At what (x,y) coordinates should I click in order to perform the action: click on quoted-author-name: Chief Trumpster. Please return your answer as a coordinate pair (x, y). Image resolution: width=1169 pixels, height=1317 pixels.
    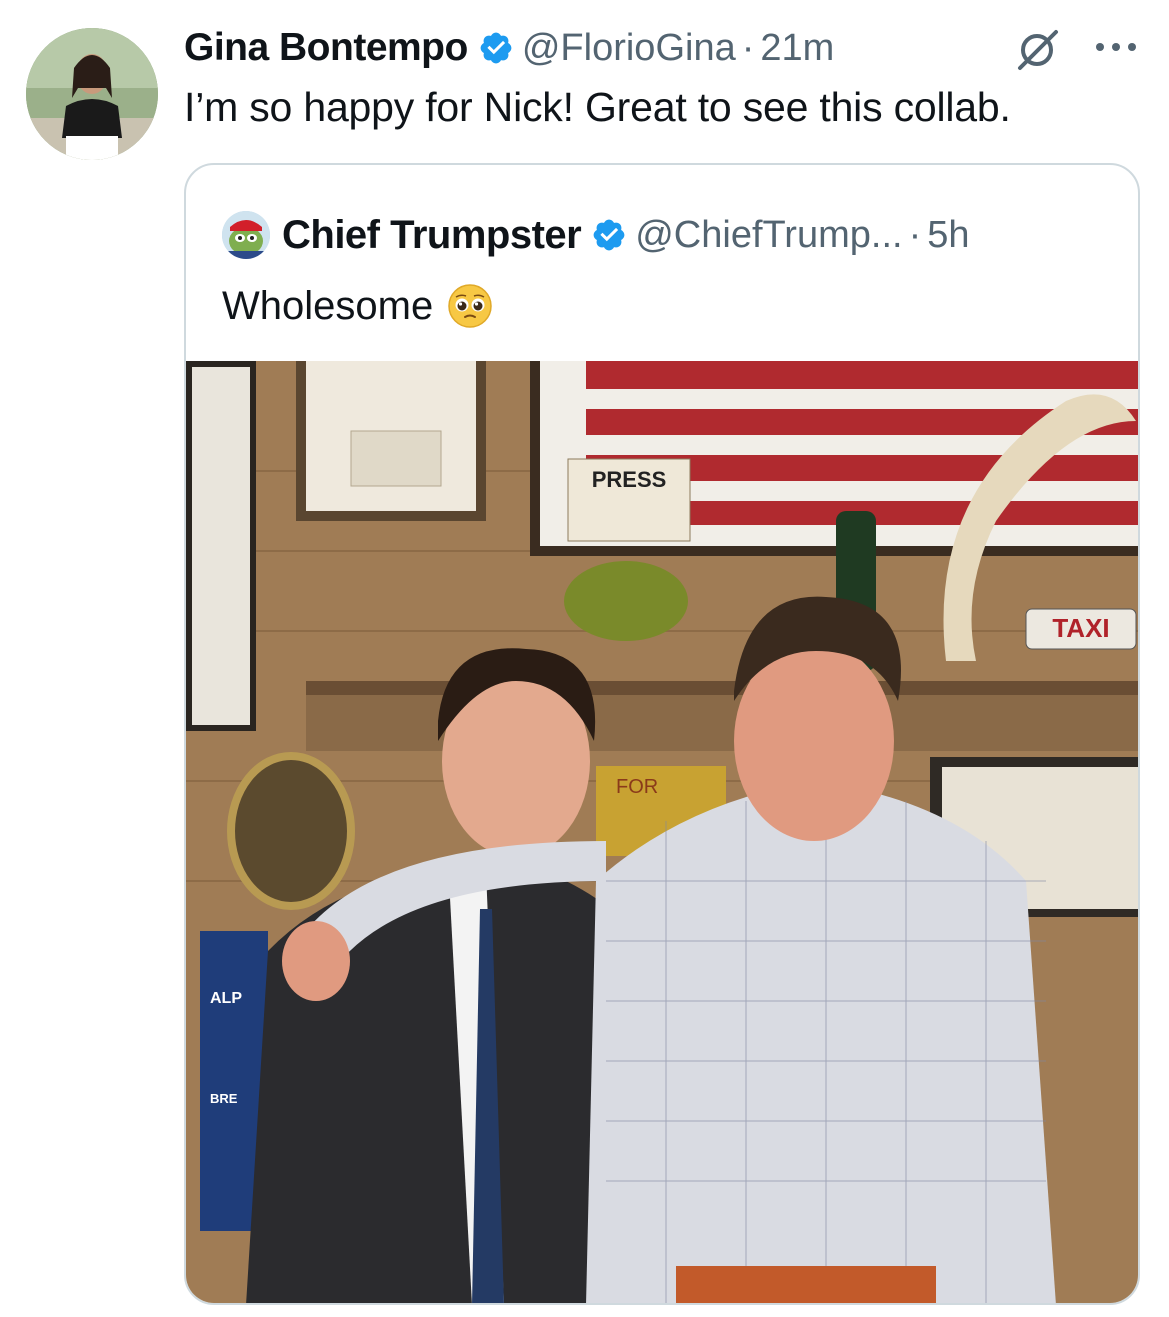
    Looking at the image, I should click on (432, 235).